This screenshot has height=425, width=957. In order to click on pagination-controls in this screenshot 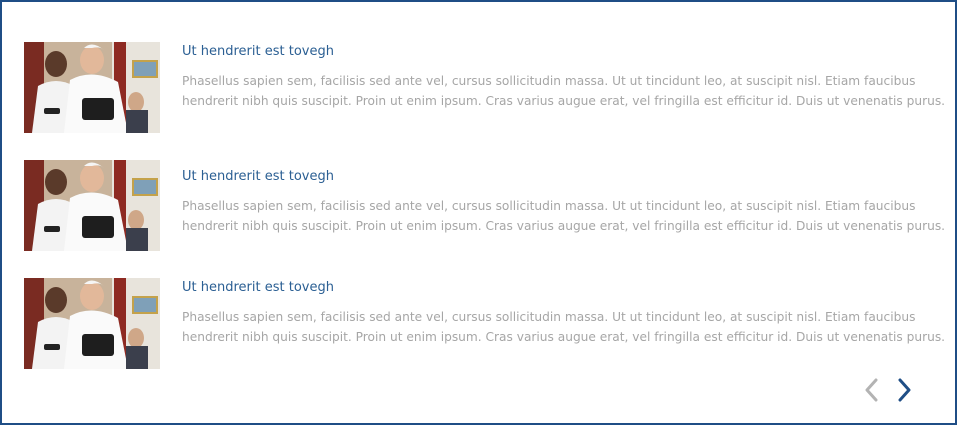, I will do `click(888, 390)`.